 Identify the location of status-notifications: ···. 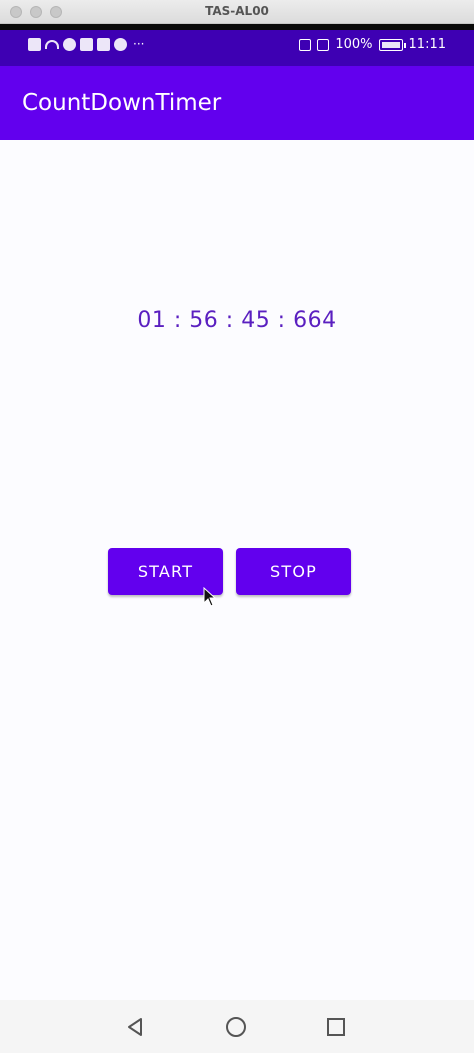
(86, 44).